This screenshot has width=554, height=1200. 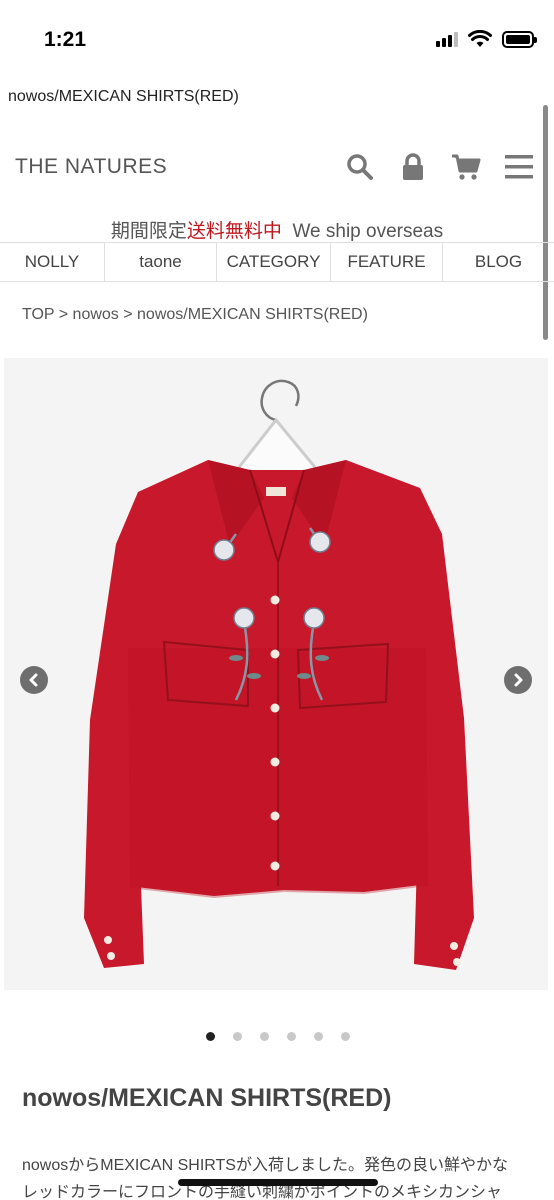 I want to click on next-slide-button, so click(x=518, y=680).